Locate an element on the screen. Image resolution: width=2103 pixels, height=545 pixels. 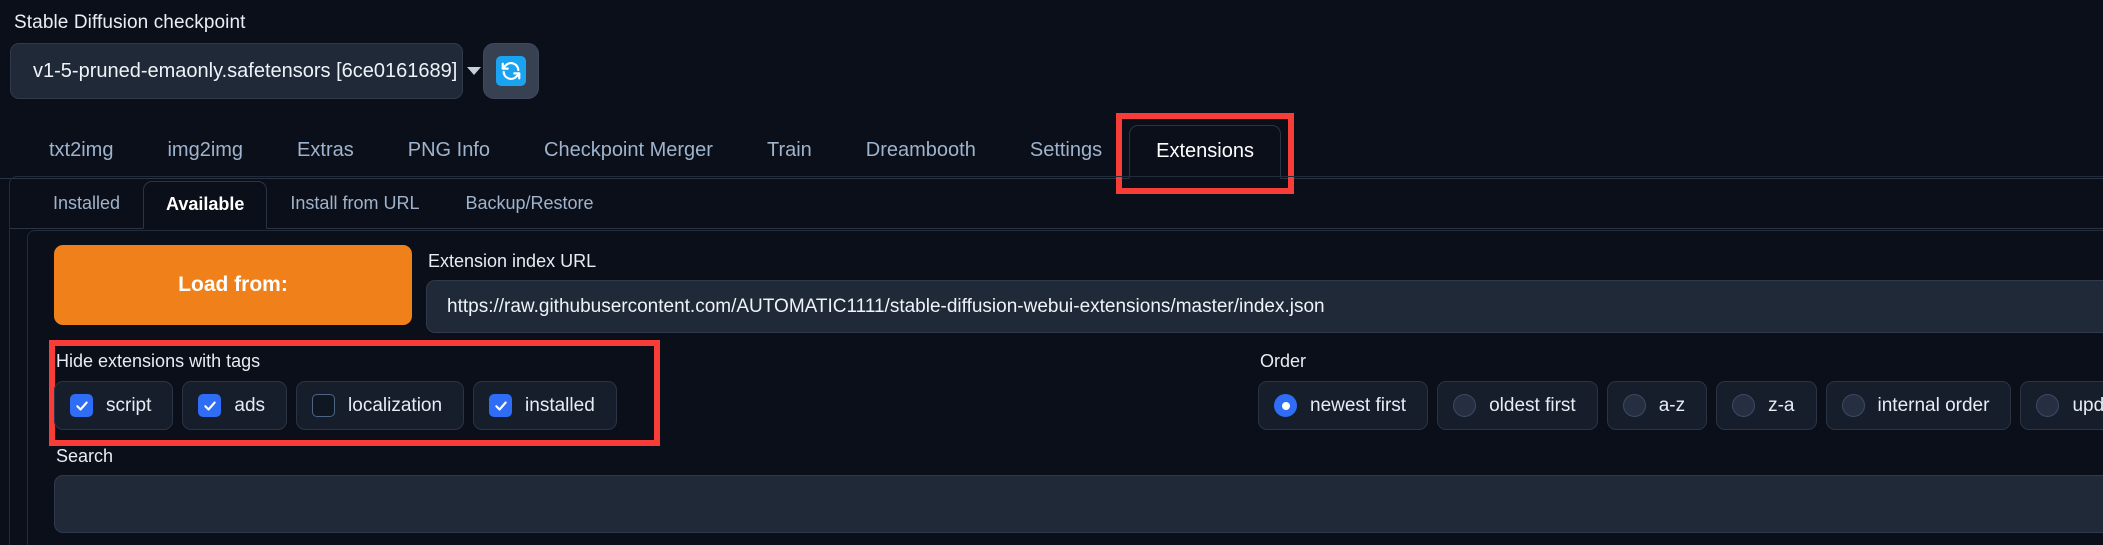
radio-a-z-label: a-z is located at coordinates (1672, 405).